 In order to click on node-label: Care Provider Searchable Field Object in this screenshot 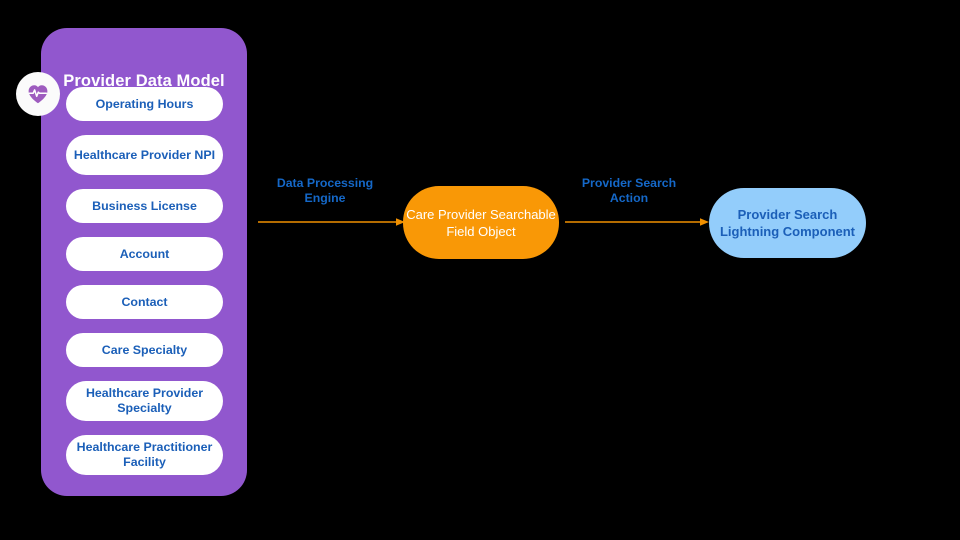, I will do `click(481, 222)`.